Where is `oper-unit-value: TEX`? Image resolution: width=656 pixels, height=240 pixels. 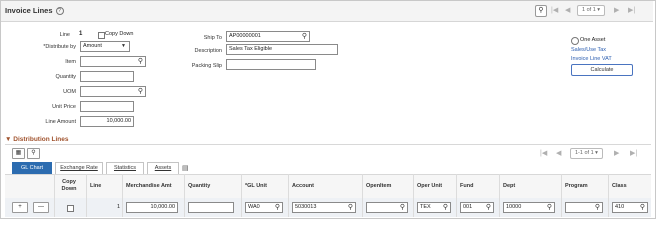
oper-unit-value: TEX is located at coordinates (425, 207).